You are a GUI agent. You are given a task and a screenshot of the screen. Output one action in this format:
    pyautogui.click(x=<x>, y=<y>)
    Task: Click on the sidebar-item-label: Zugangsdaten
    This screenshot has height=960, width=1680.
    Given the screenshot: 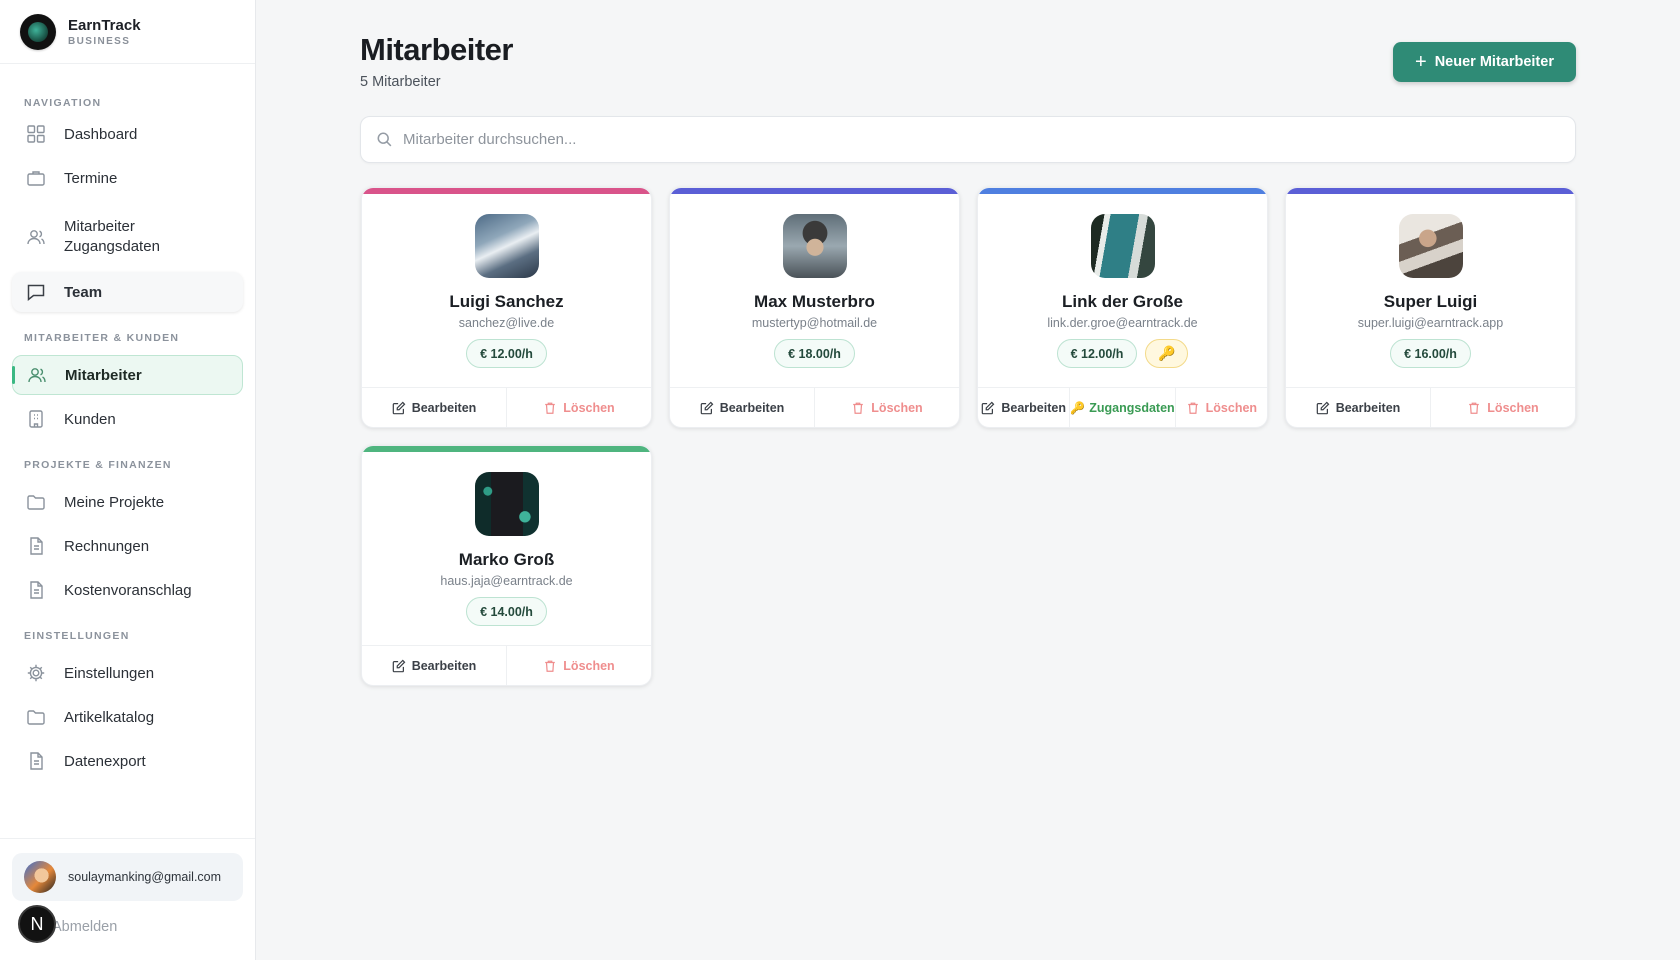 What is the action you would take?
    pyautogui.click(x=112, y=246)
    